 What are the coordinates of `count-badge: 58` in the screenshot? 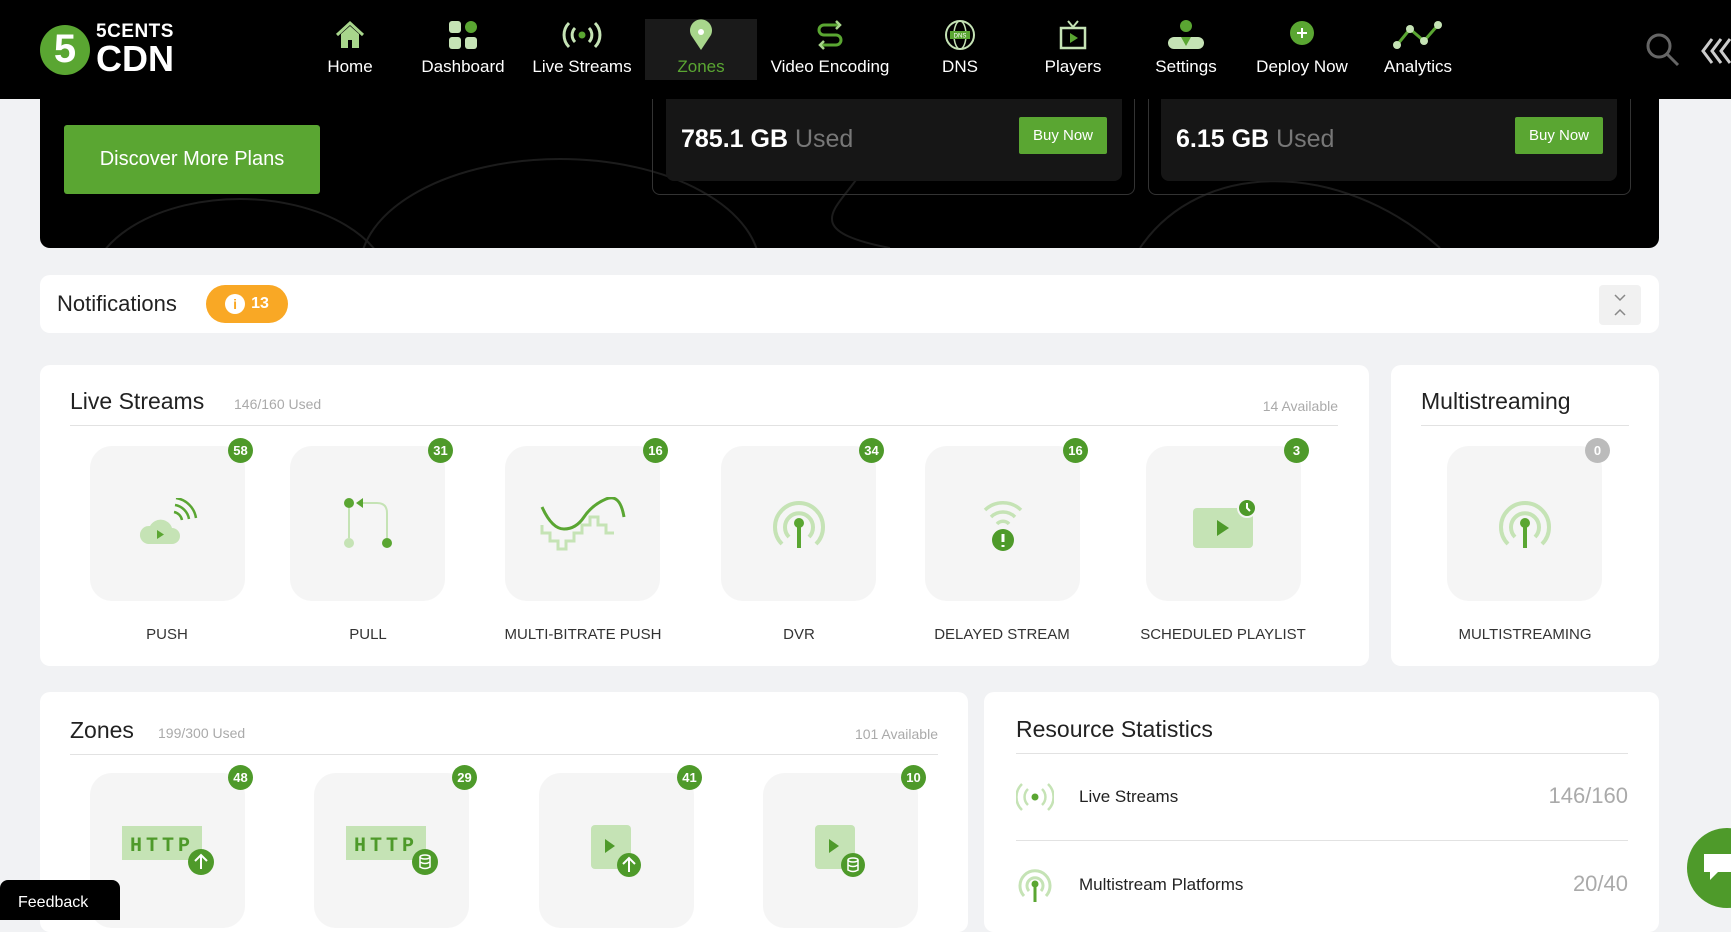 It's located at (240, 450).